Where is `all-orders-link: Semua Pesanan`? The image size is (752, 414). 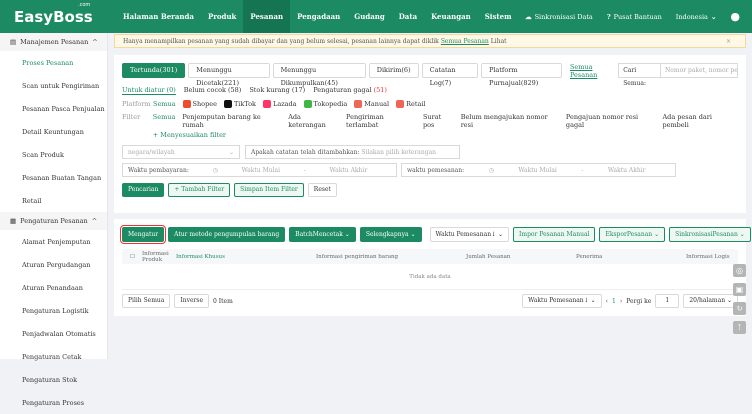
all-orders-link: Semua Pesanan is located at coordinates (465, 41).